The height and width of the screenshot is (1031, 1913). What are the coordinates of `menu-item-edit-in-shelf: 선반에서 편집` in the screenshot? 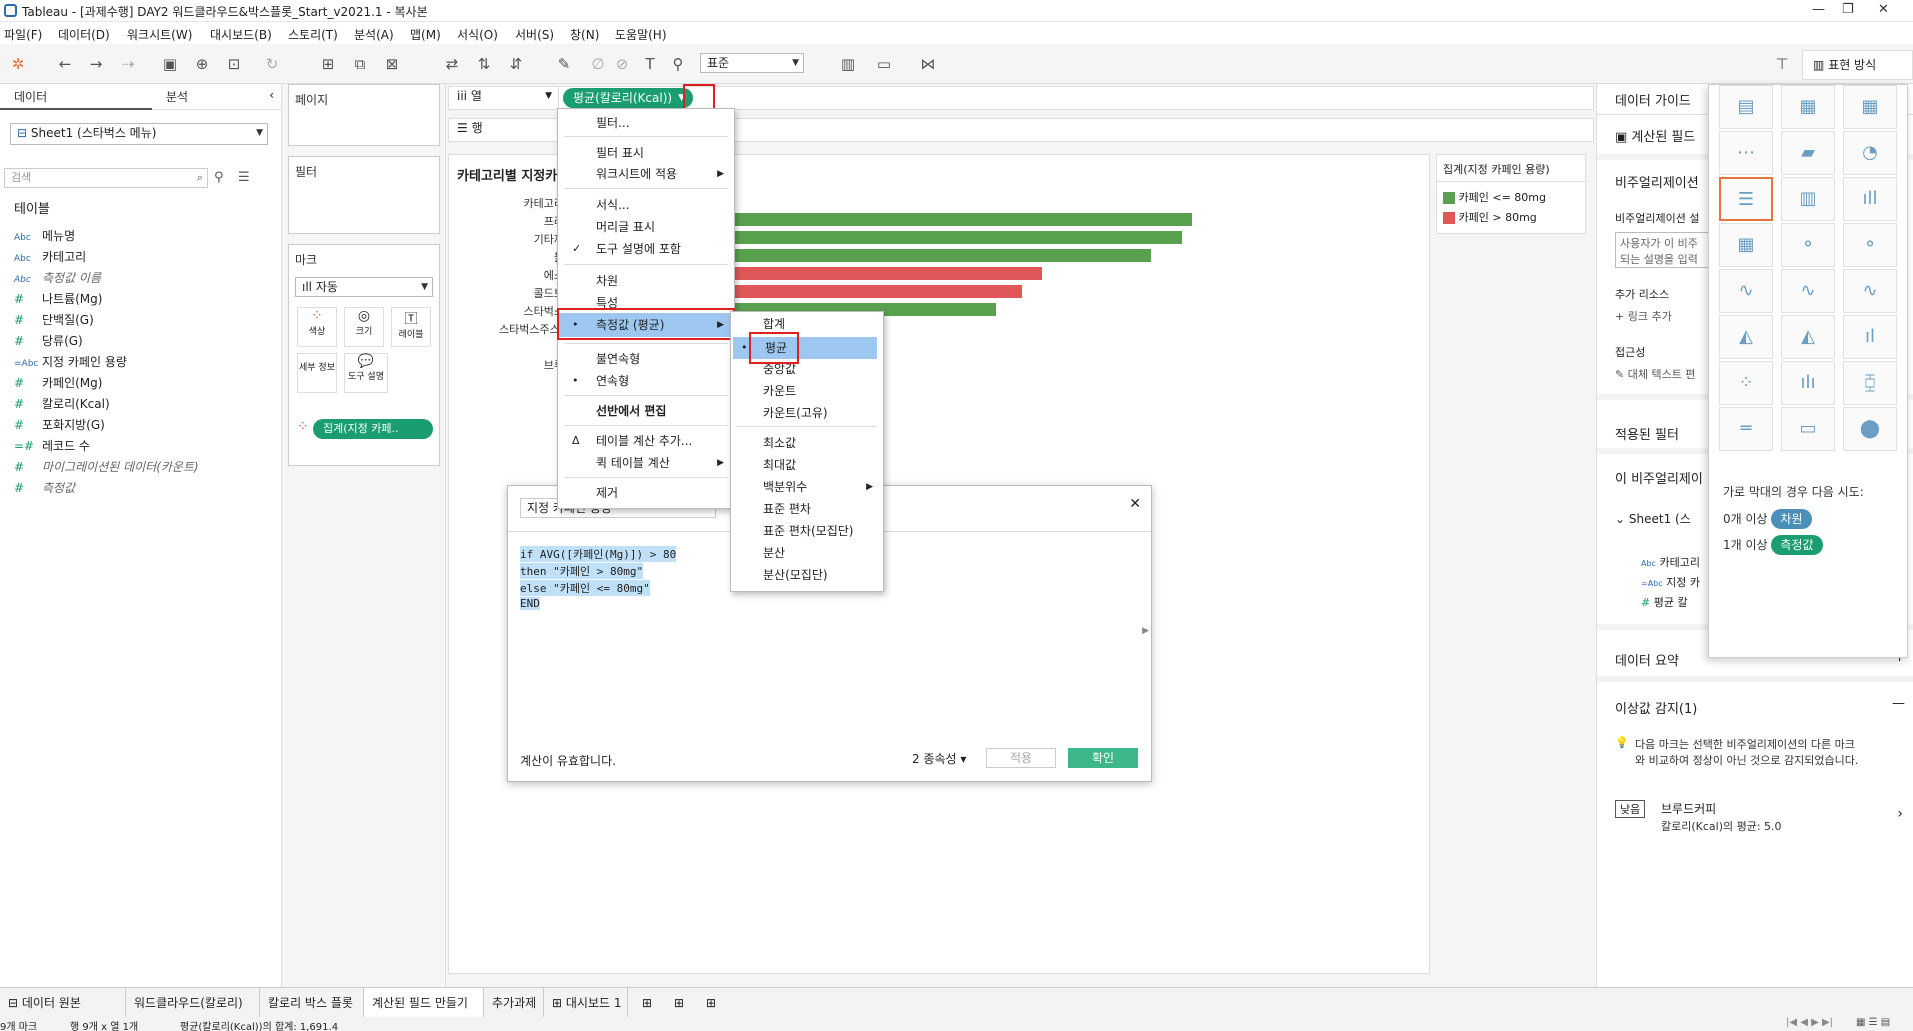 It's located at (646, 411).